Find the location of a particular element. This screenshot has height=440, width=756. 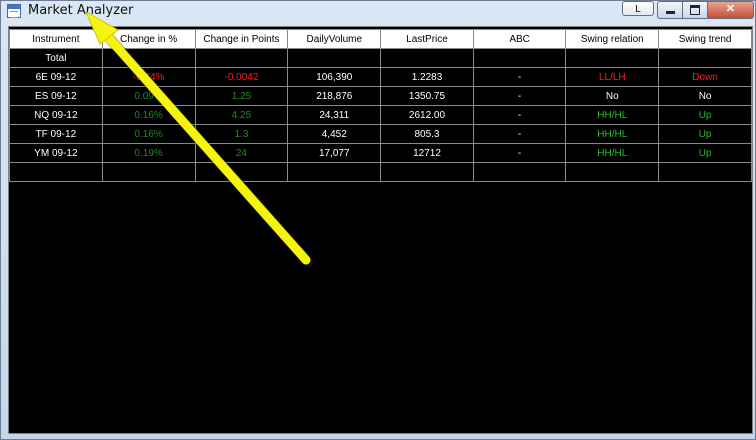

column-header-last-price: LastPrice is located at coordinates (427, 39).